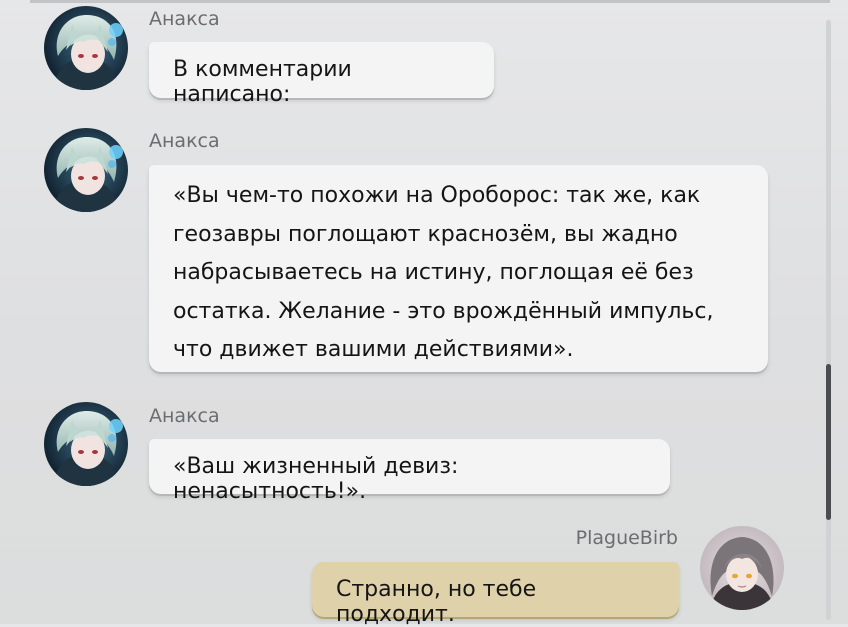 Image resolution: width=848 pixels, height=627 pixels. I want to click on message-text: Странно, но тебе подходит., so click(436, 602).